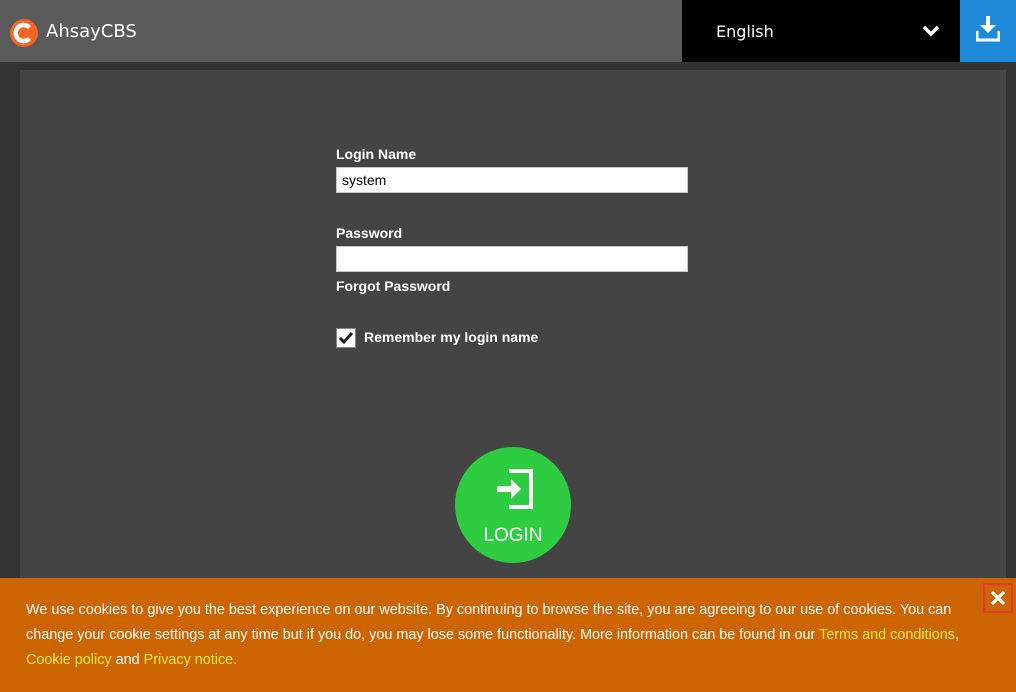  I want to click on download-button, so click(988, 31).